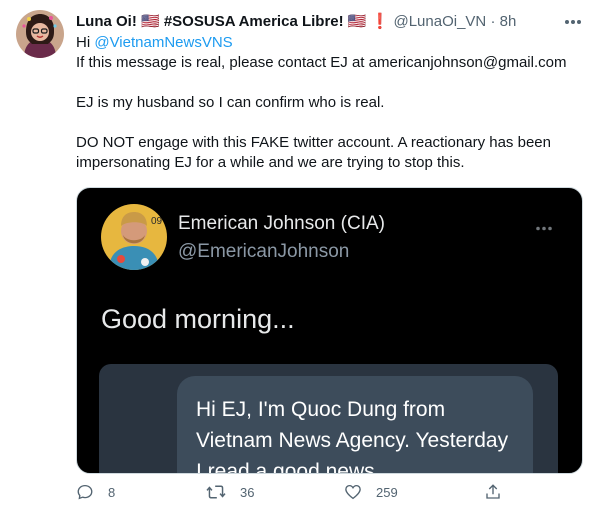 Image resolution: width=604 pixels, height=515 pixels. I want to click on retweet-button: 36, so click(230, 492).